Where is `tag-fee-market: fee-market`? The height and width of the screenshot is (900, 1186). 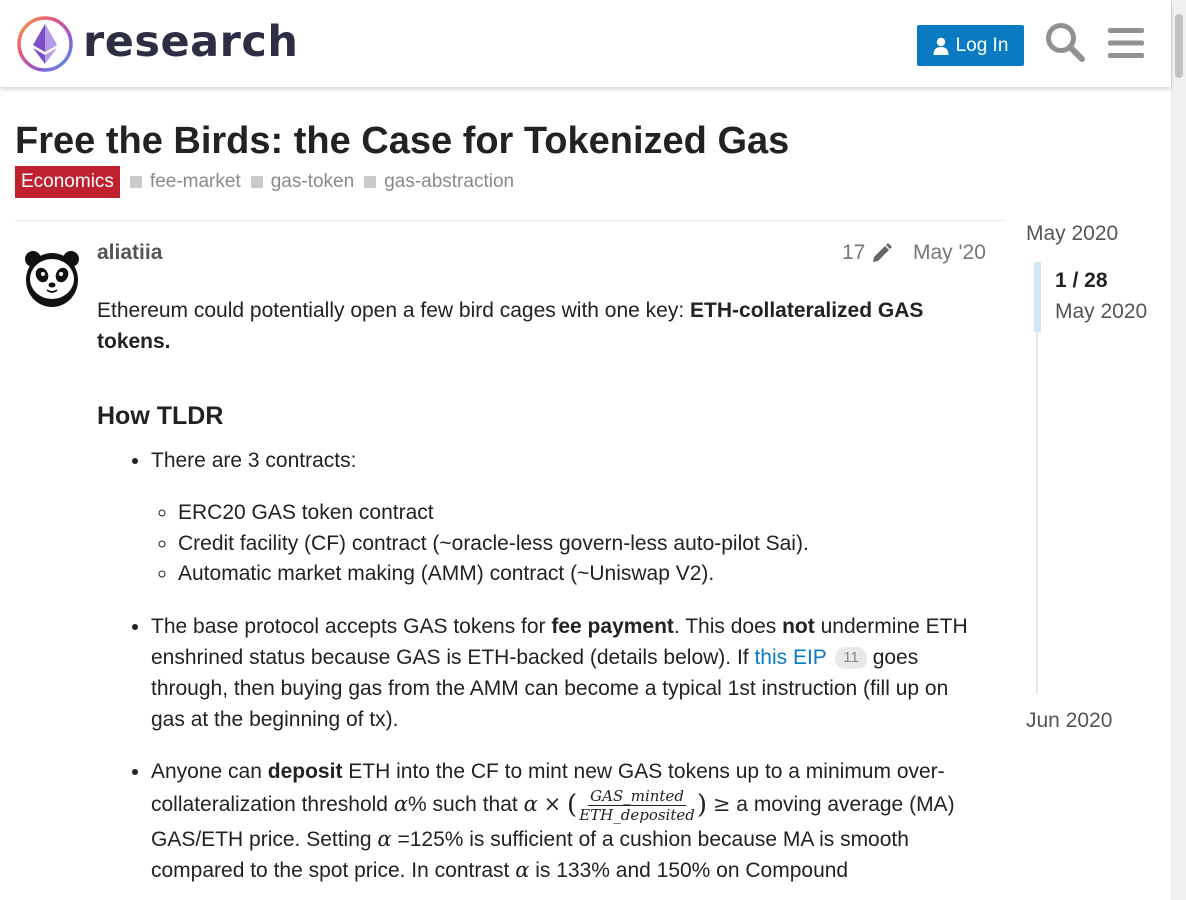 tag-fee-market: fee-market is located at coordinates (185, 182).